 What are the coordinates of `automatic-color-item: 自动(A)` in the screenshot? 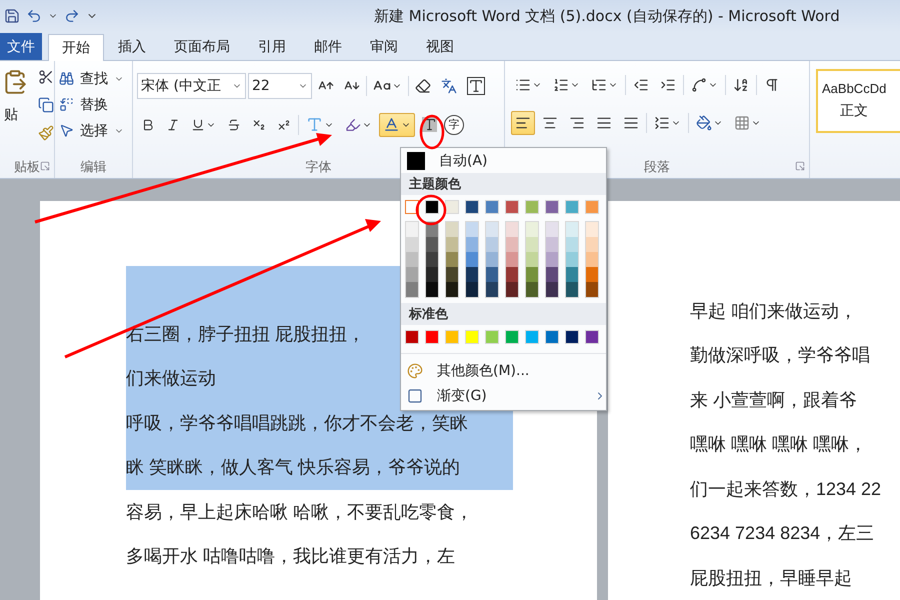 It's located at (503, 160).